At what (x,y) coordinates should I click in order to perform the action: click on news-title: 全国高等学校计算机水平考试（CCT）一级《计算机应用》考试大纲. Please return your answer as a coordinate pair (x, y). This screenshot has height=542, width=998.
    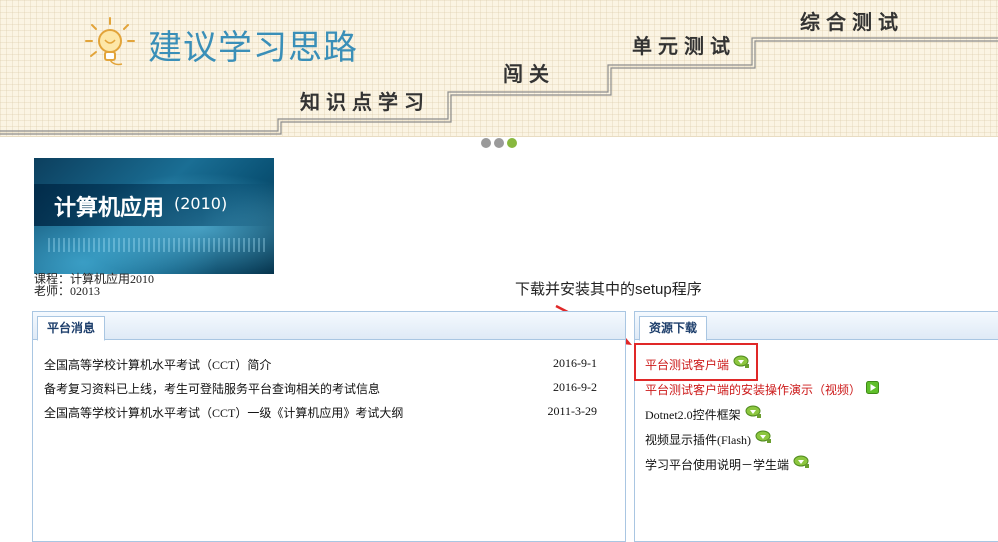
    Looking at the image, I should click on (223, 412).